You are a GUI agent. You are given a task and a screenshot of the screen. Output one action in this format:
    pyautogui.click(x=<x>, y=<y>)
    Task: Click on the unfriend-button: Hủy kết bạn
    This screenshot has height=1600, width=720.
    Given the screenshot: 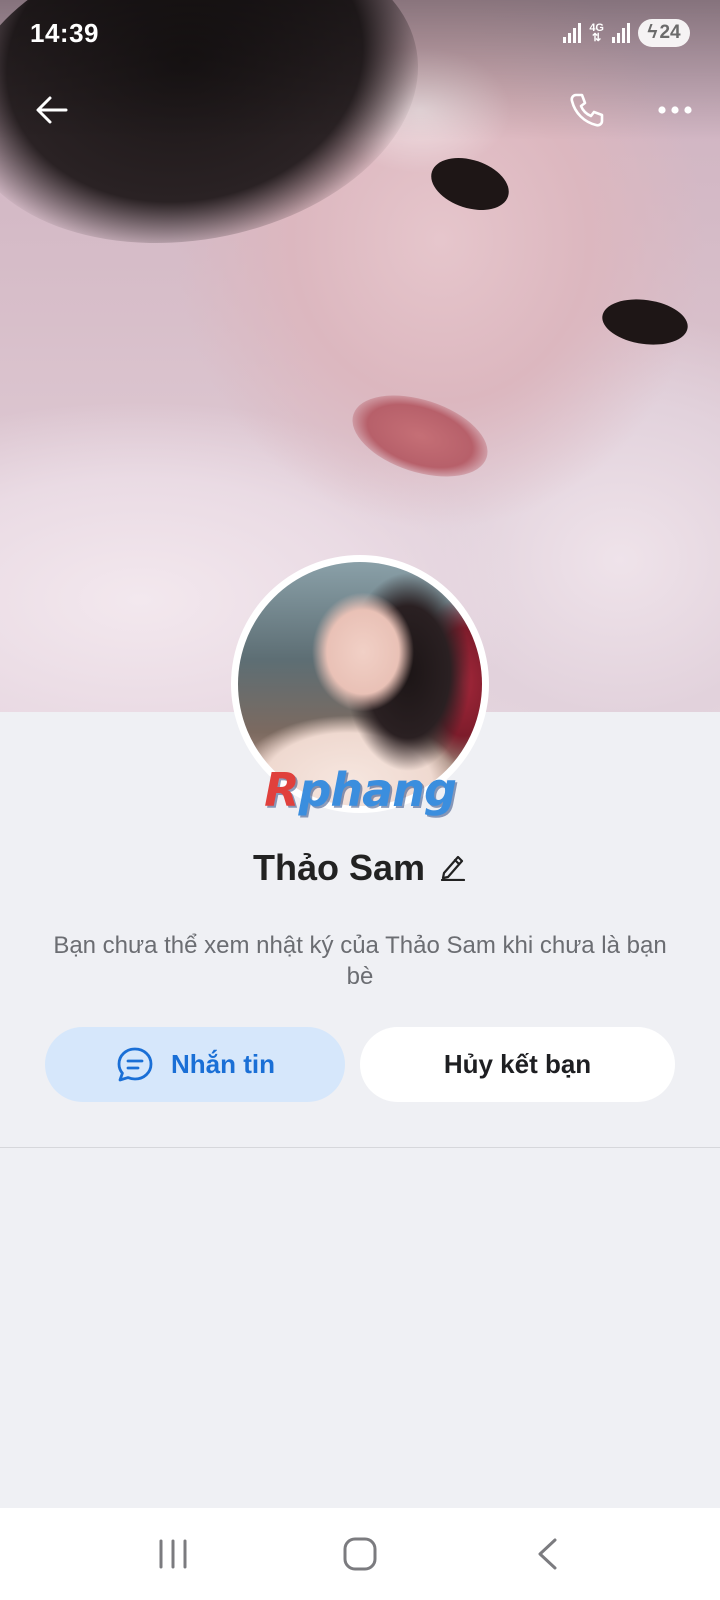 What is the action you would take?
    pyautogui.click(x=517, y=1064)
    